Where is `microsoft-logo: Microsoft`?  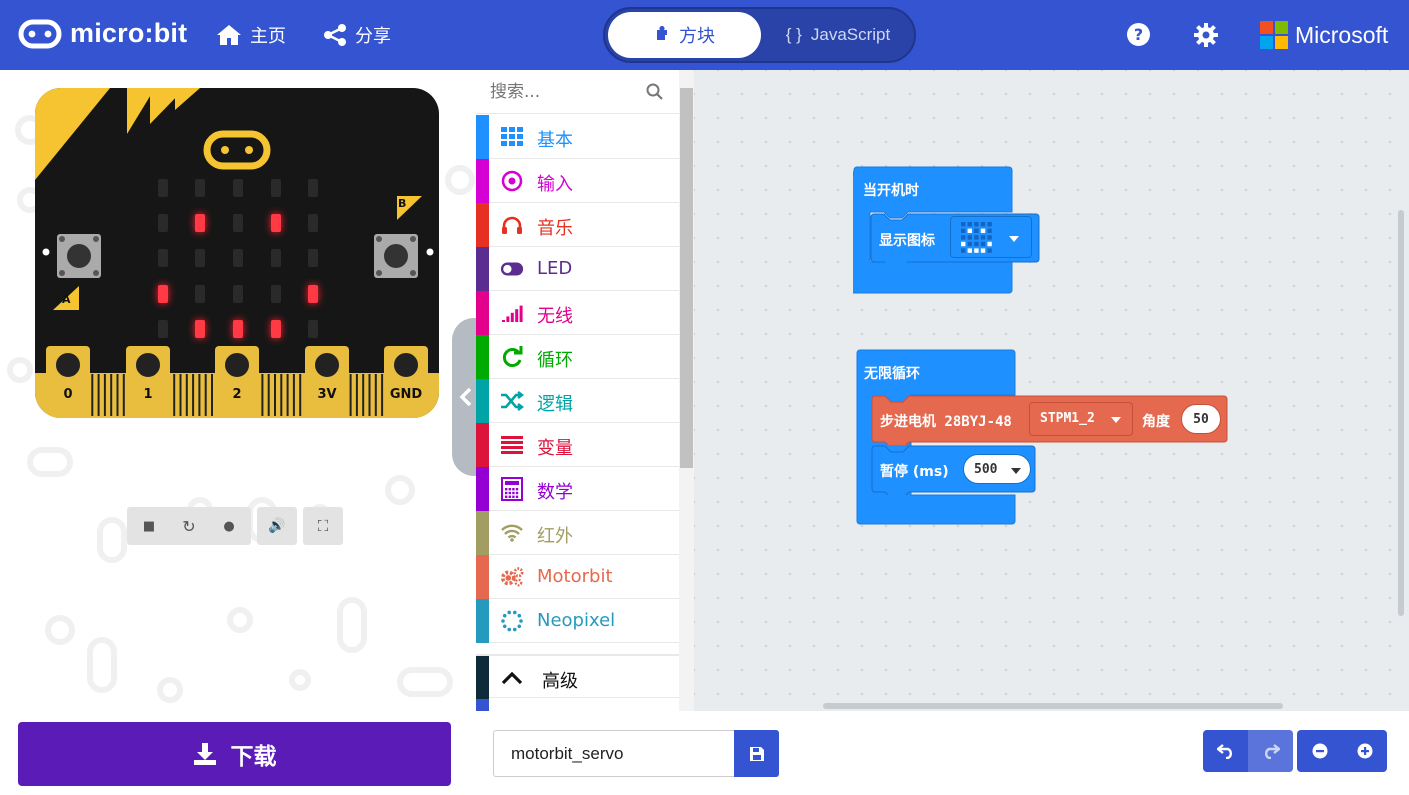
microsoft-logo: Microsoft is located at coordinates (1324, 35).